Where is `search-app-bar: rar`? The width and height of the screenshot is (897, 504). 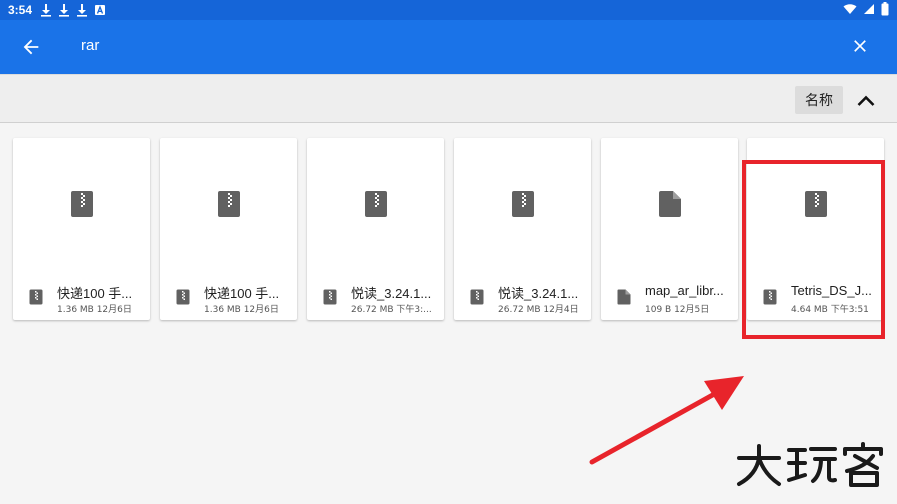 search-app-bar: rar is located at coordinates (448, 47).